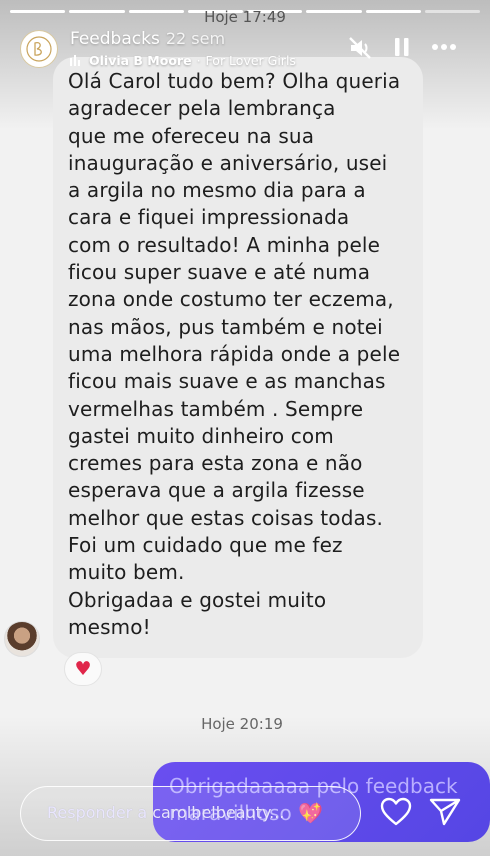 Image resolution: width=490 pixels, height=856 pixels. I want to click on timestamp-top: Hoje 17:49, so click(245, 17).